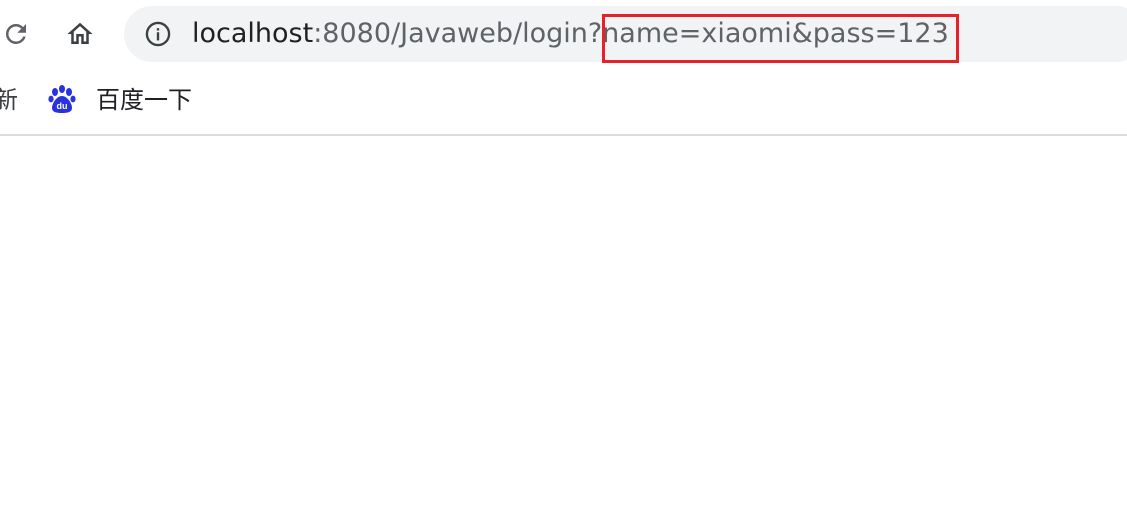 This screenshot has width=1127, height=520. What do you see at coordinates (9, 100) in the screenshot?
I see `bookmark-partial-label: 新` at bounding box center [9, 100].